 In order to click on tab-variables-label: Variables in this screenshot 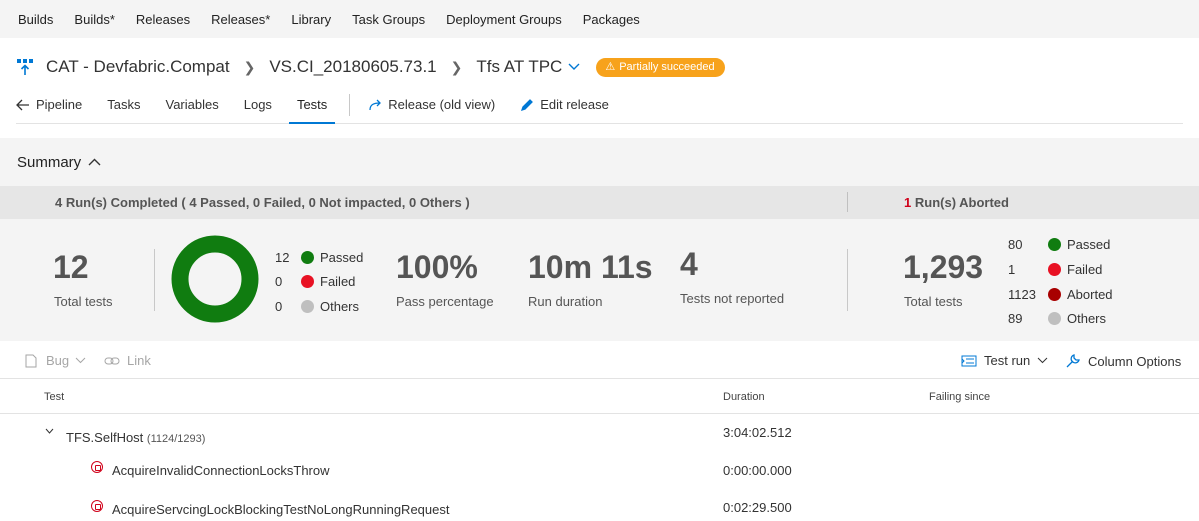, I will do `click(192, 104)`.